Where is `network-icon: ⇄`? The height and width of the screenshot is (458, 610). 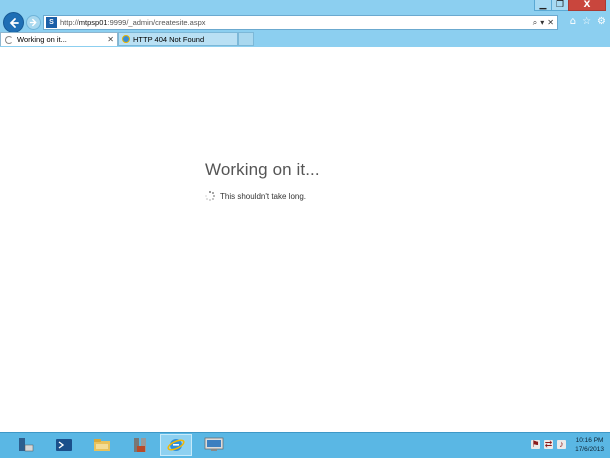
network-icon: ⇄ is located at coordinates (548, 444).